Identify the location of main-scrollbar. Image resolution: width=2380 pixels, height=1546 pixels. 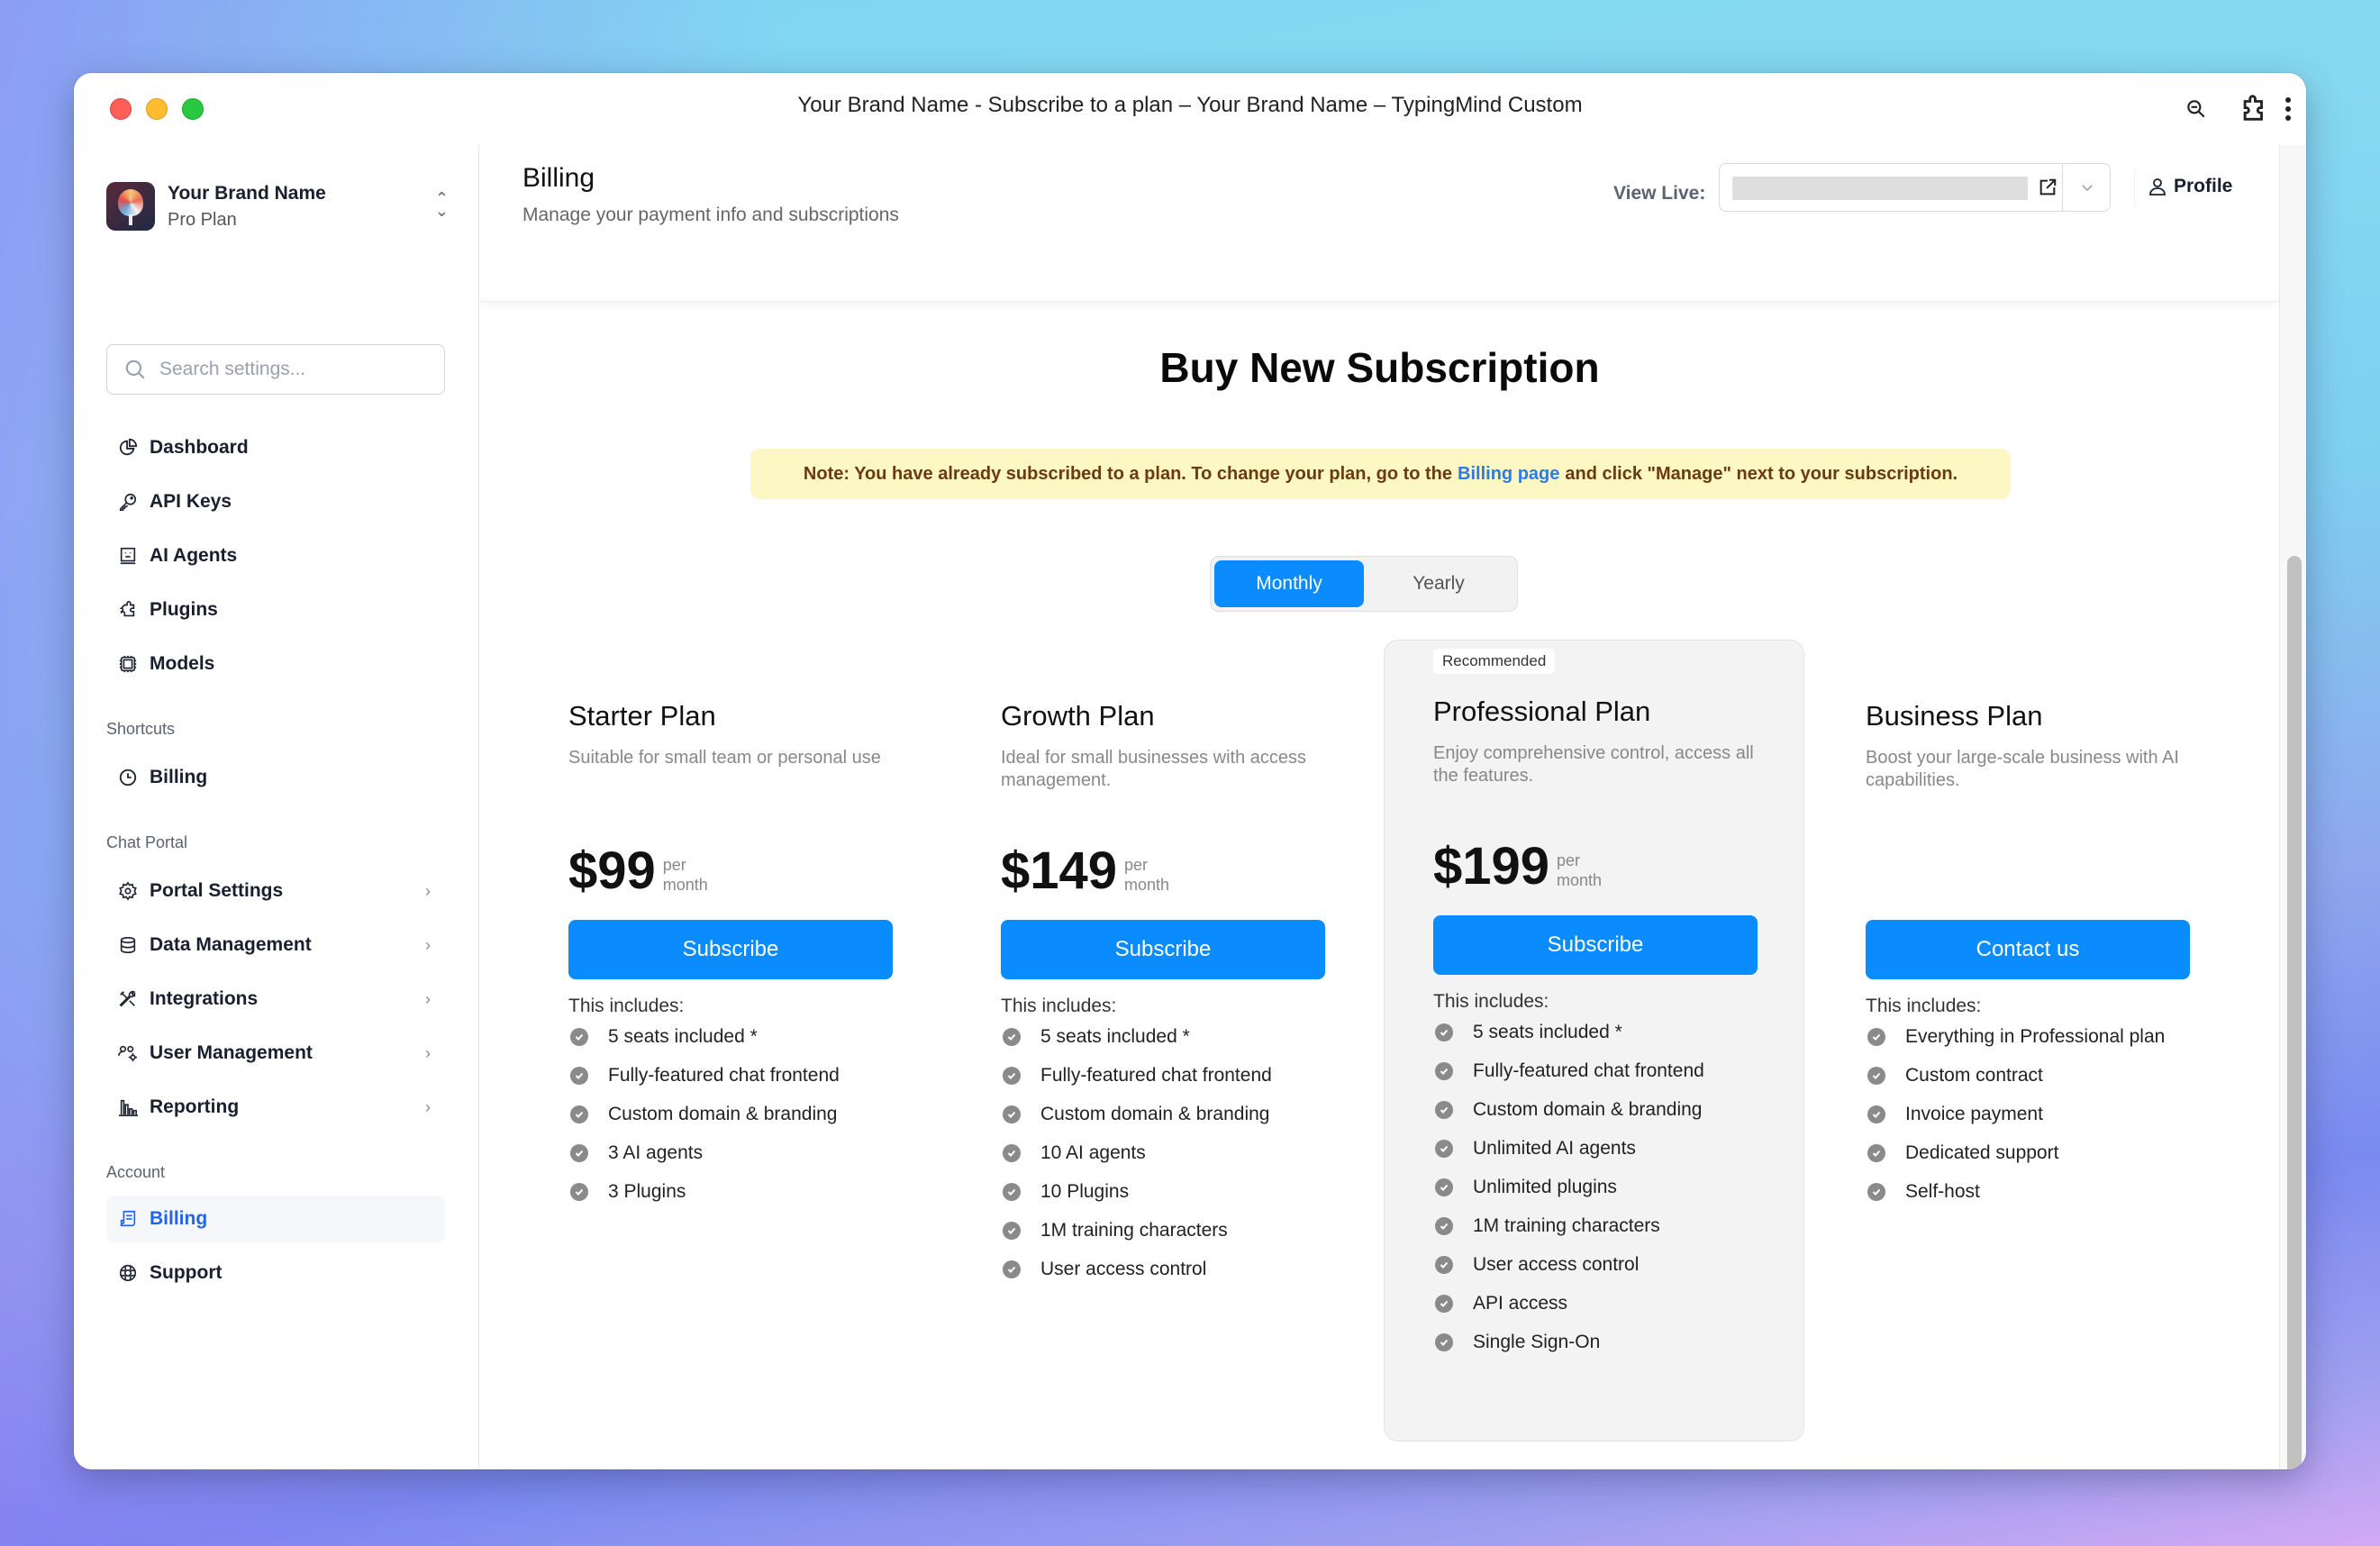
(2293, 807).